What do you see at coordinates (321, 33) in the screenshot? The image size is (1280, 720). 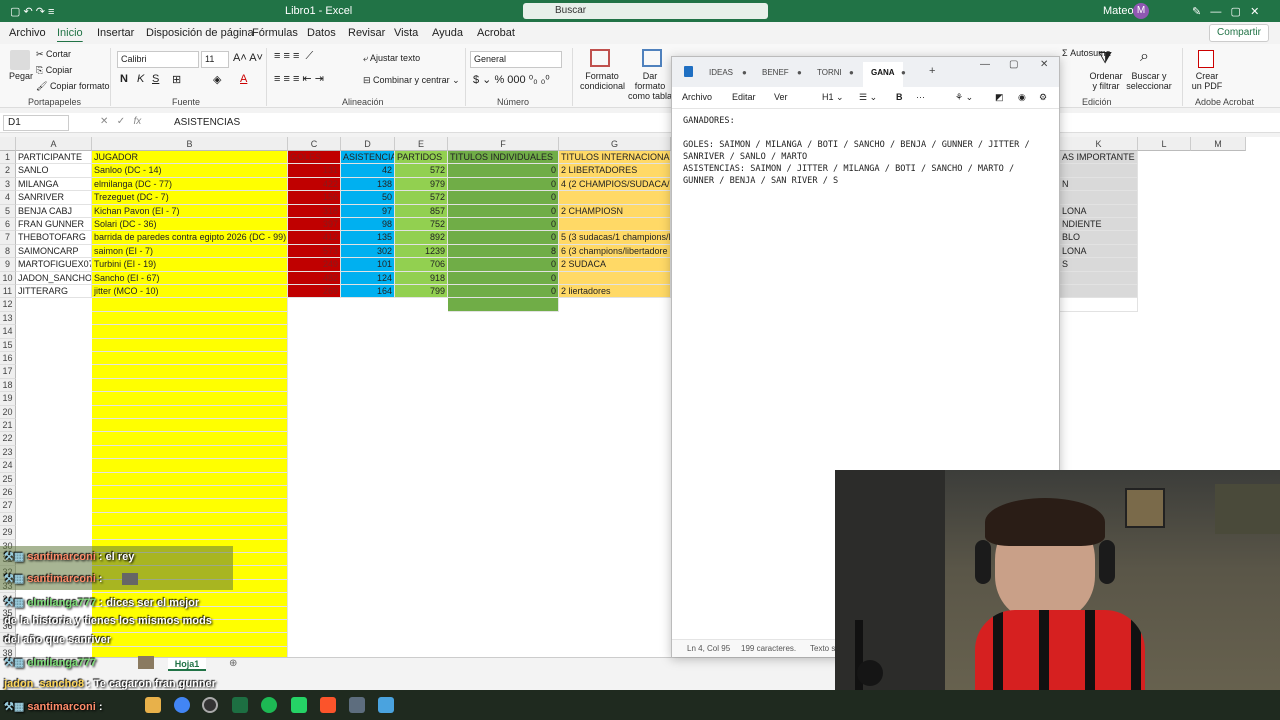 I see `tab-datos: Datos` at bounding box center [321, 33].